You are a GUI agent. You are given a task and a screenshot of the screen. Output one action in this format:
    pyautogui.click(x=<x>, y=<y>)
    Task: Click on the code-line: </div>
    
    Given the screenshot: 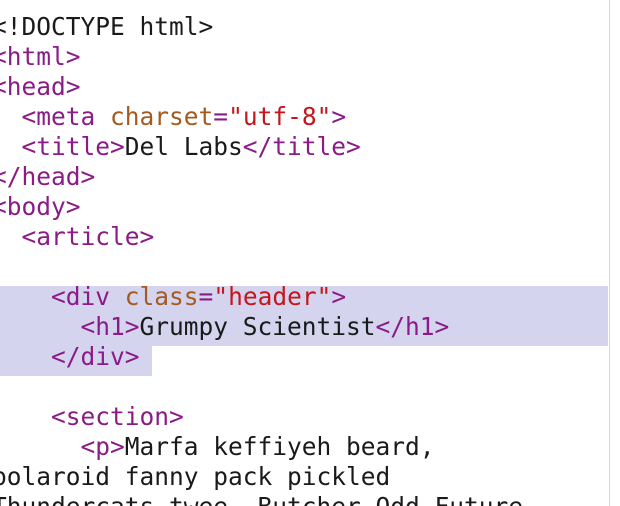 What is the action you would take?
    pyautogui.click(x=70, y=357)
    